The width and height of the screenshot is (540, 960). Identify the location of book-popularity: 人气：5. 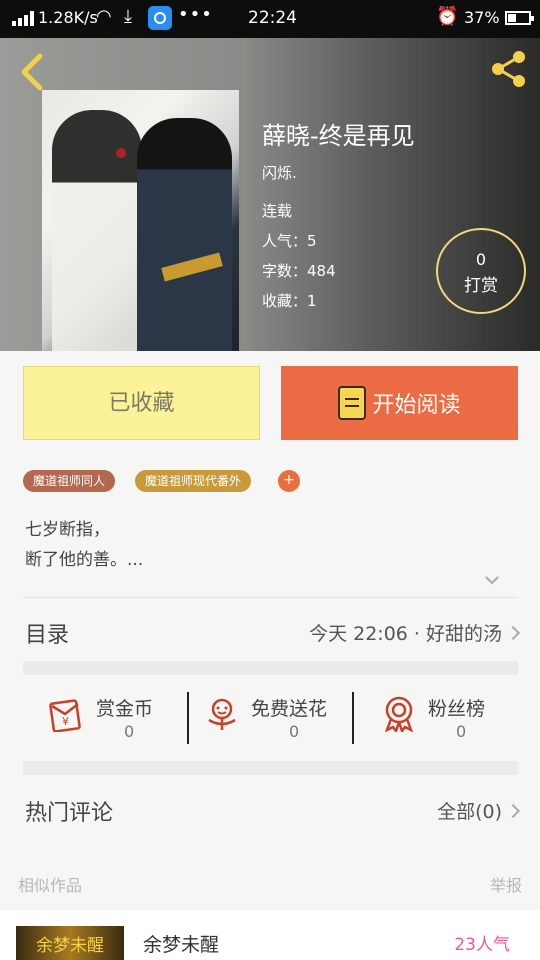
(289, 240).